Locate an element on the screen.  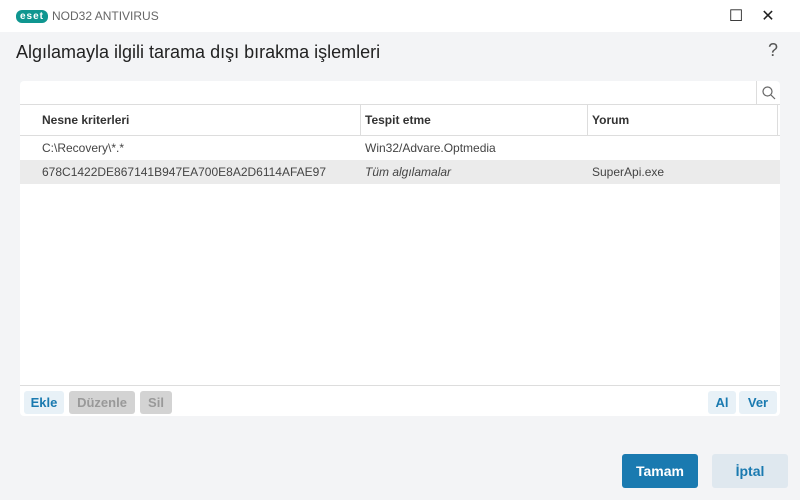
panel-footer: Ekle Düzenle Sil Al Ver is located at coordinates (400, 400).